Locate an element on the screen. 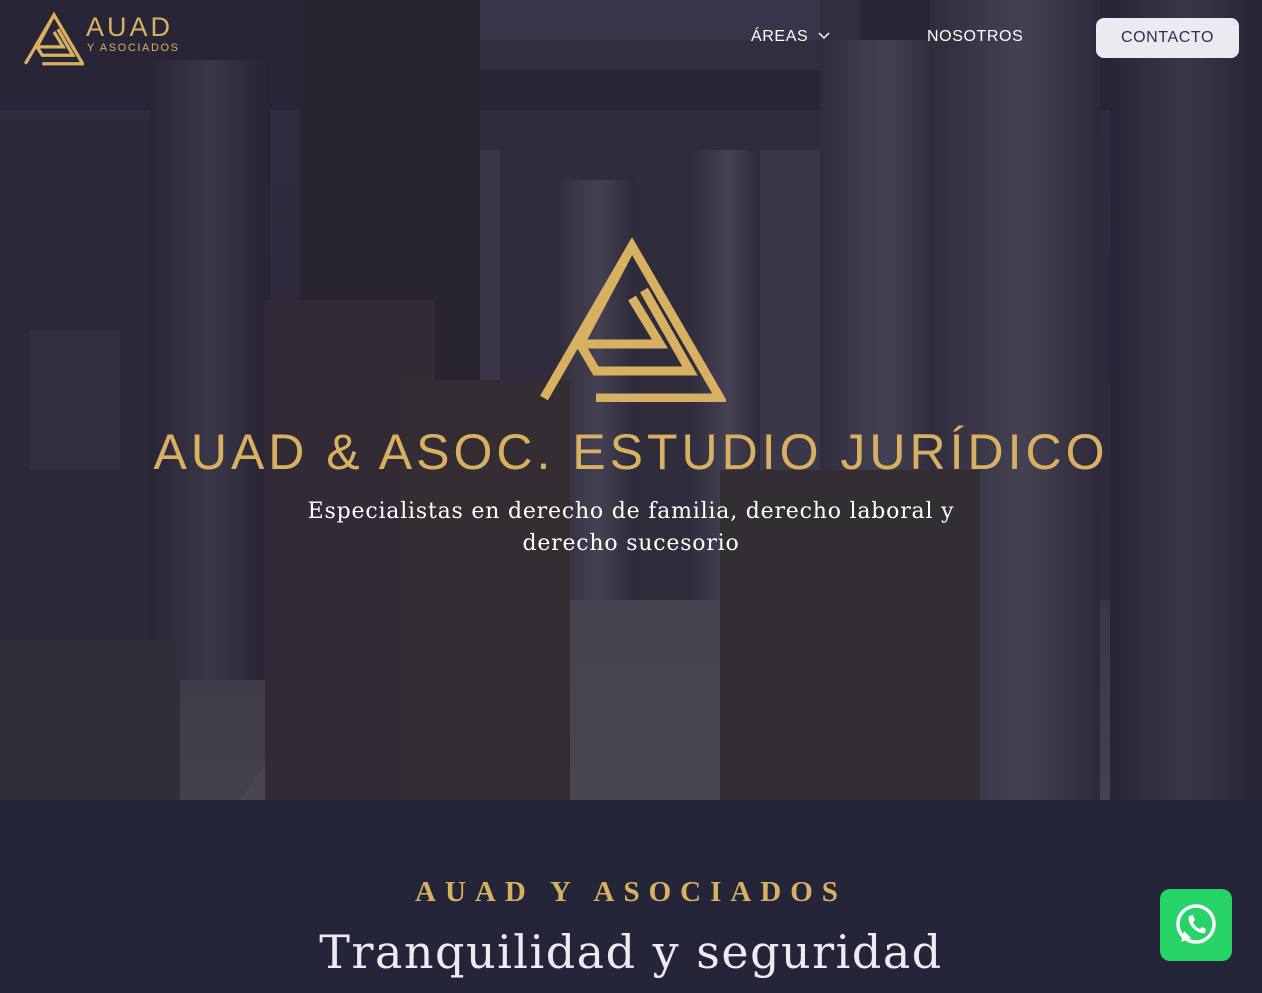 The image size is (1262, 993). hero-title: AUAD & ASOC. ESTUDIO JURÍDICO is located at coordinates (631, 452).